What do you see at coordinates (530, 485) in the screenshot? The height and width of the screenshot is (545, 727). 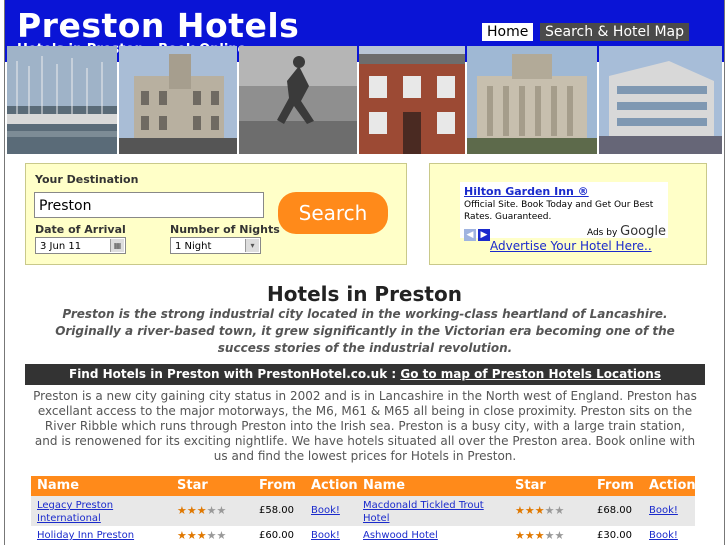 I see `col-star-right: Star` at bounding box center [530, 485].